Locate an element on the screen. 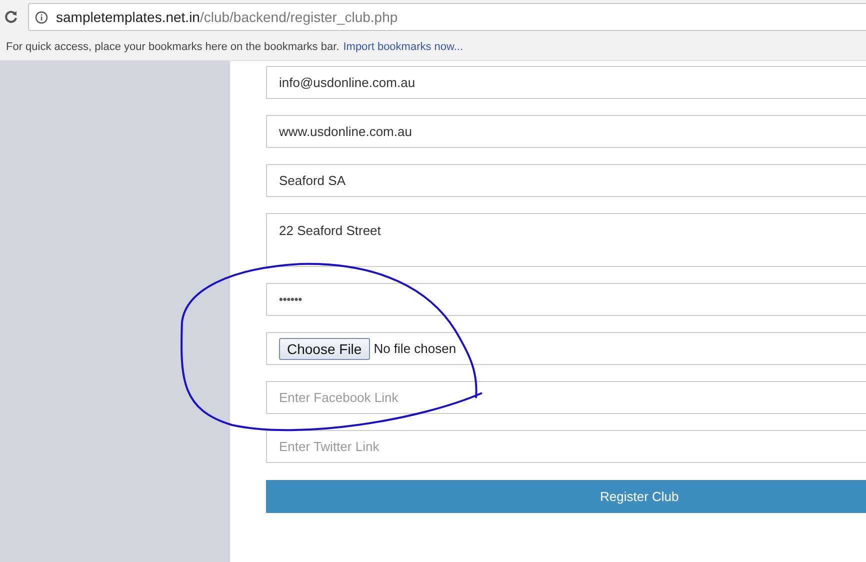 This screenshot has width=866, height=562. input-field: Seaford SA is located at coordinates (566, 180).